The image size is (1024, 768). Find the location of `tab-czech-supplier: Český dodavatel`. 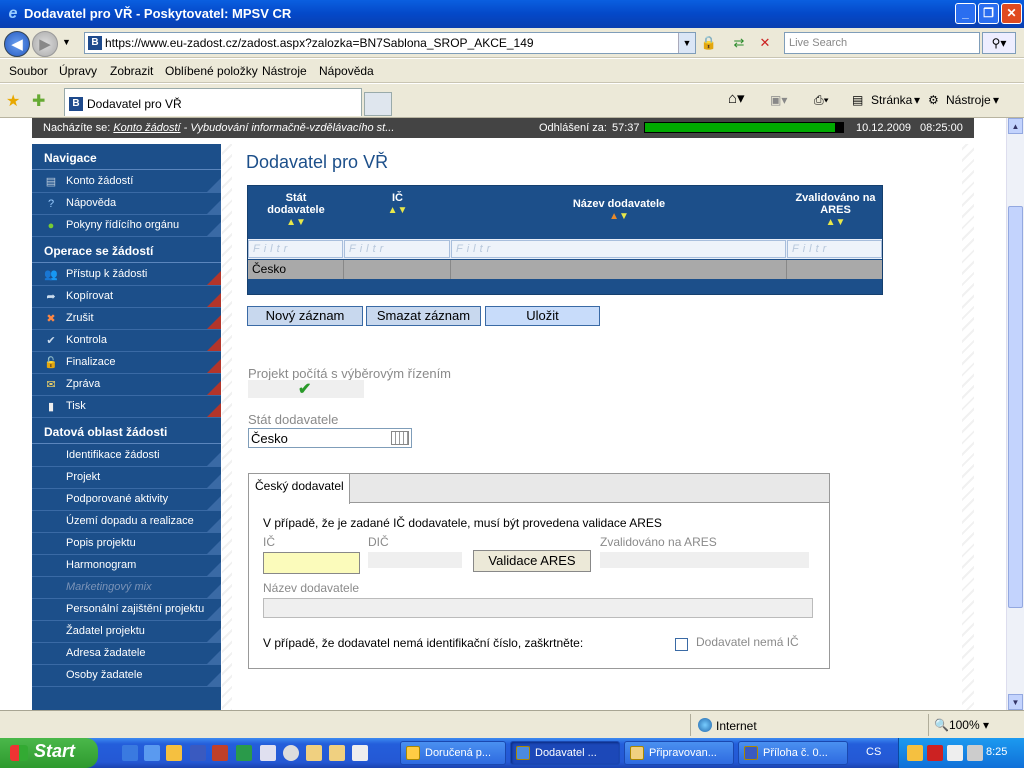

tab-czech-supplier: Český dodavatel is located at coordinates (299, 489).